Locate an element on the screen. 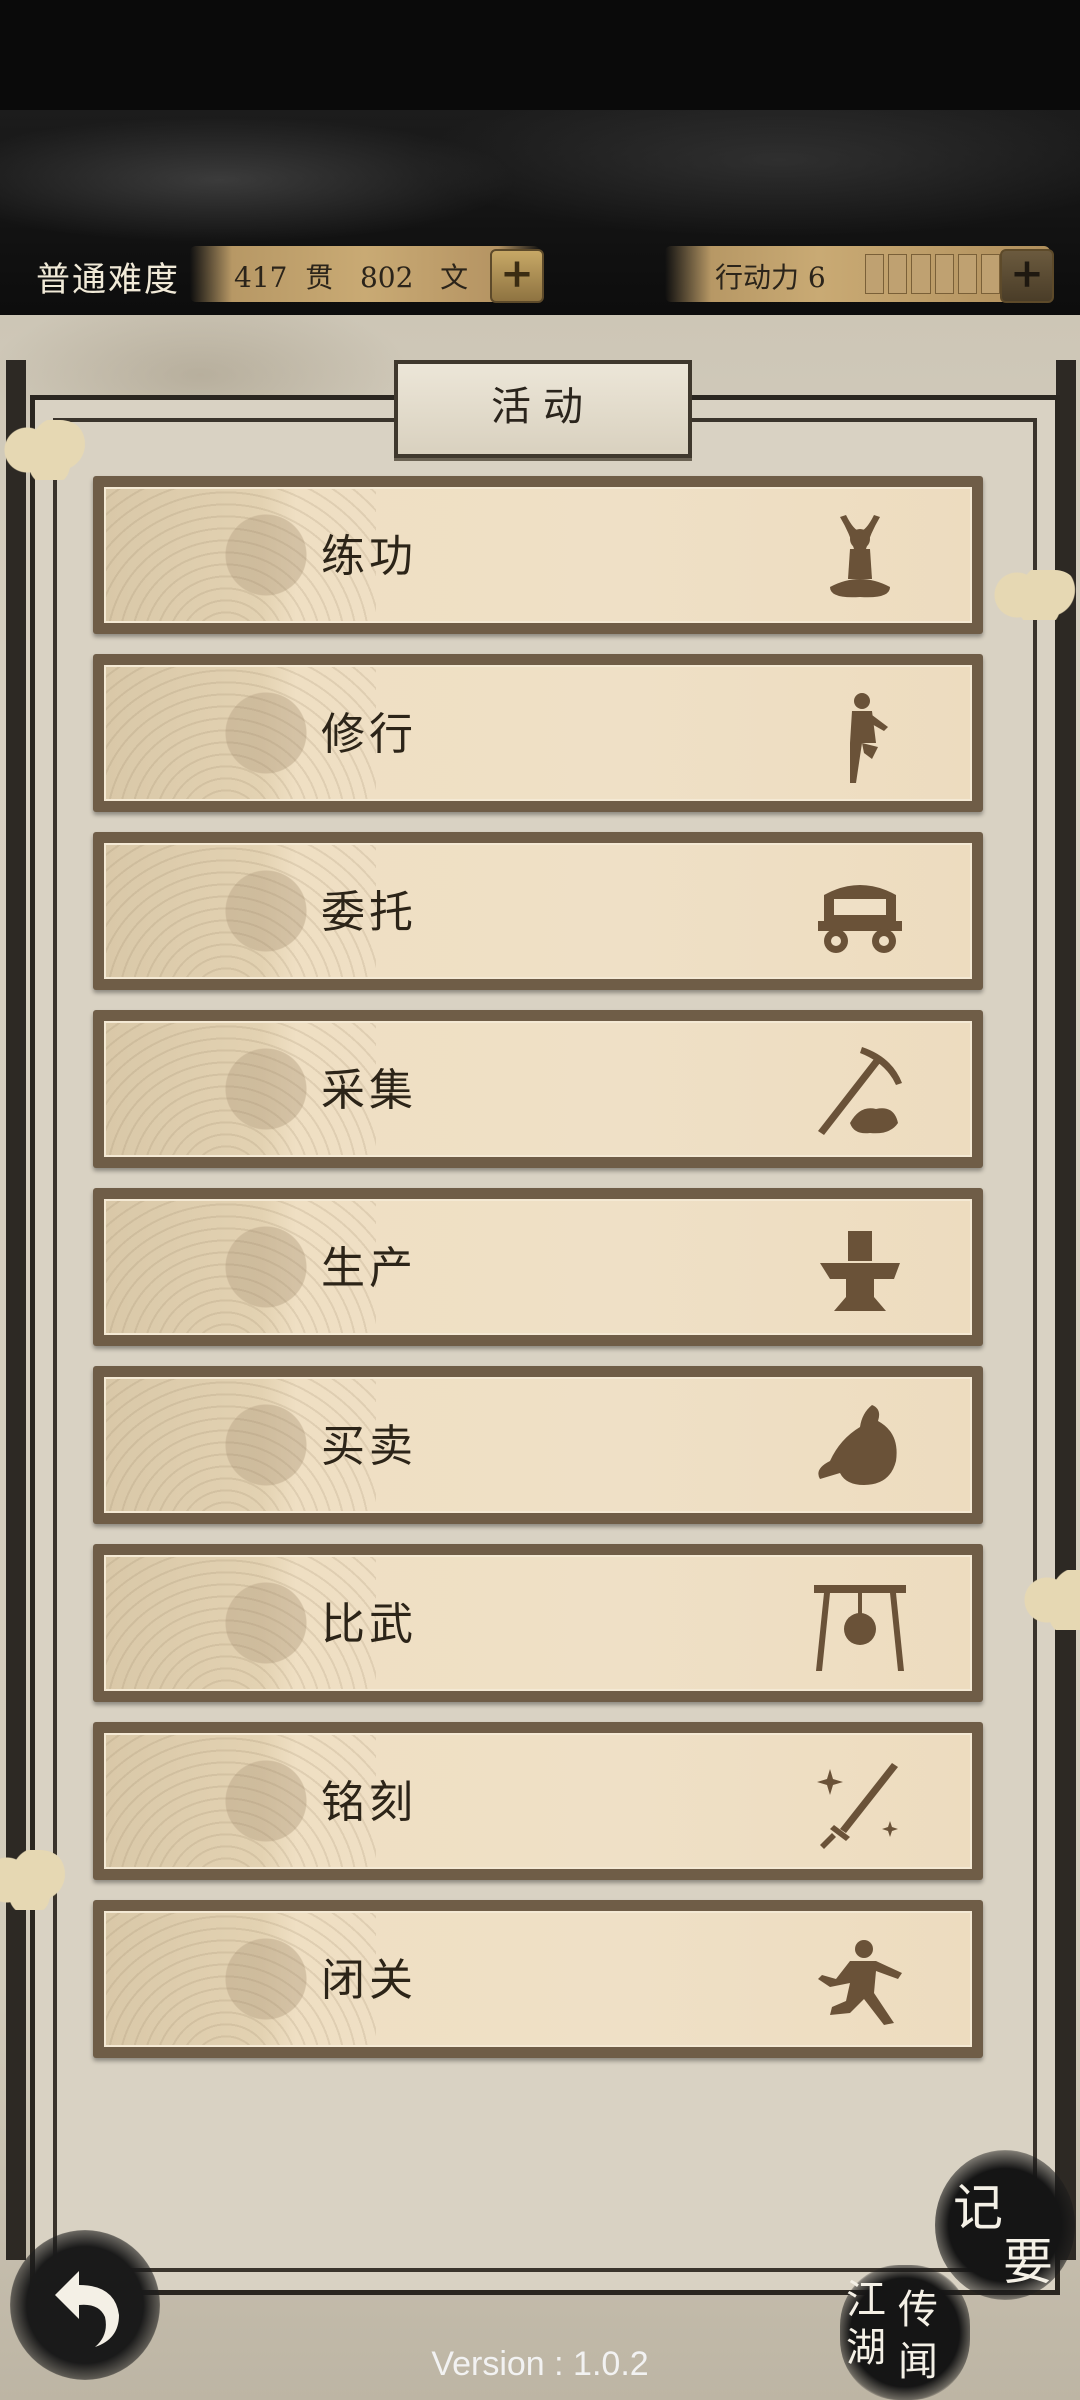 This screenshot has width=1080, height=2400. martial-stance-icon is located at coordinates (869, 738).